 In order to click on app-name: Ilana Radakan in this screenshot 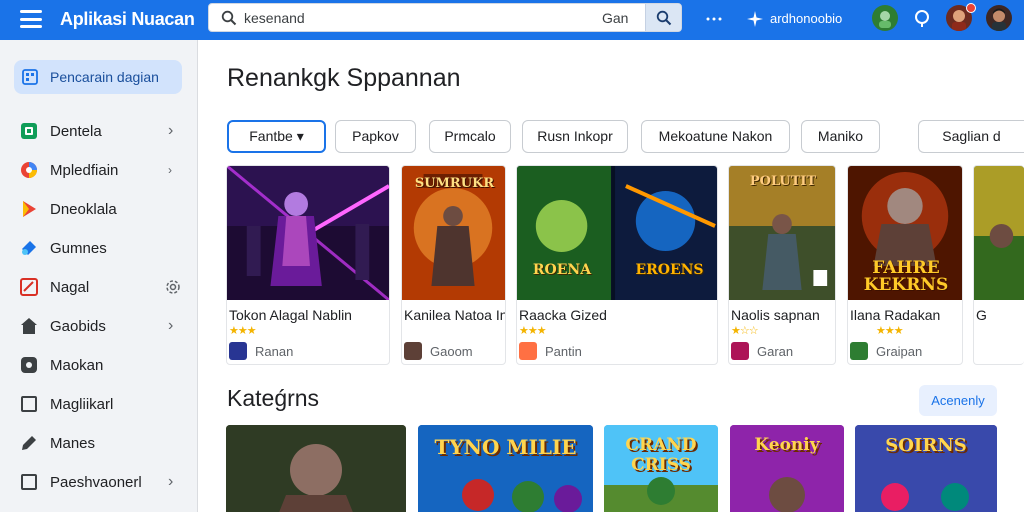, I will do `click(895, 315)`.